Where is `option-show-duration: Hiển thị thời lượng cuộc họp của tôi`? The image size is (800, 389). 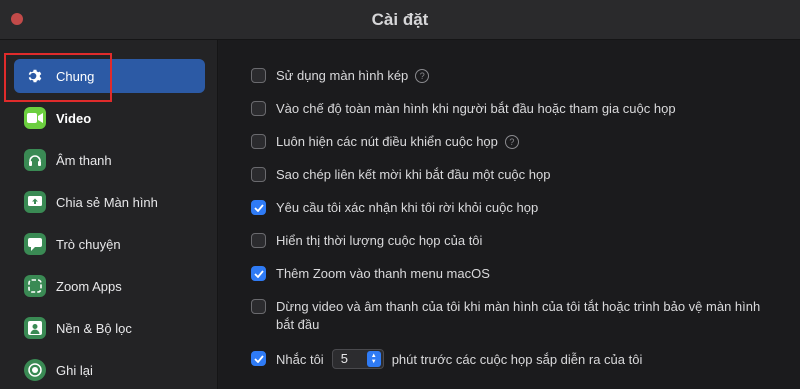 option-show-duration: Hiển thị thời lượng cuộc họp của tôi is located at coordinates (366, 241).